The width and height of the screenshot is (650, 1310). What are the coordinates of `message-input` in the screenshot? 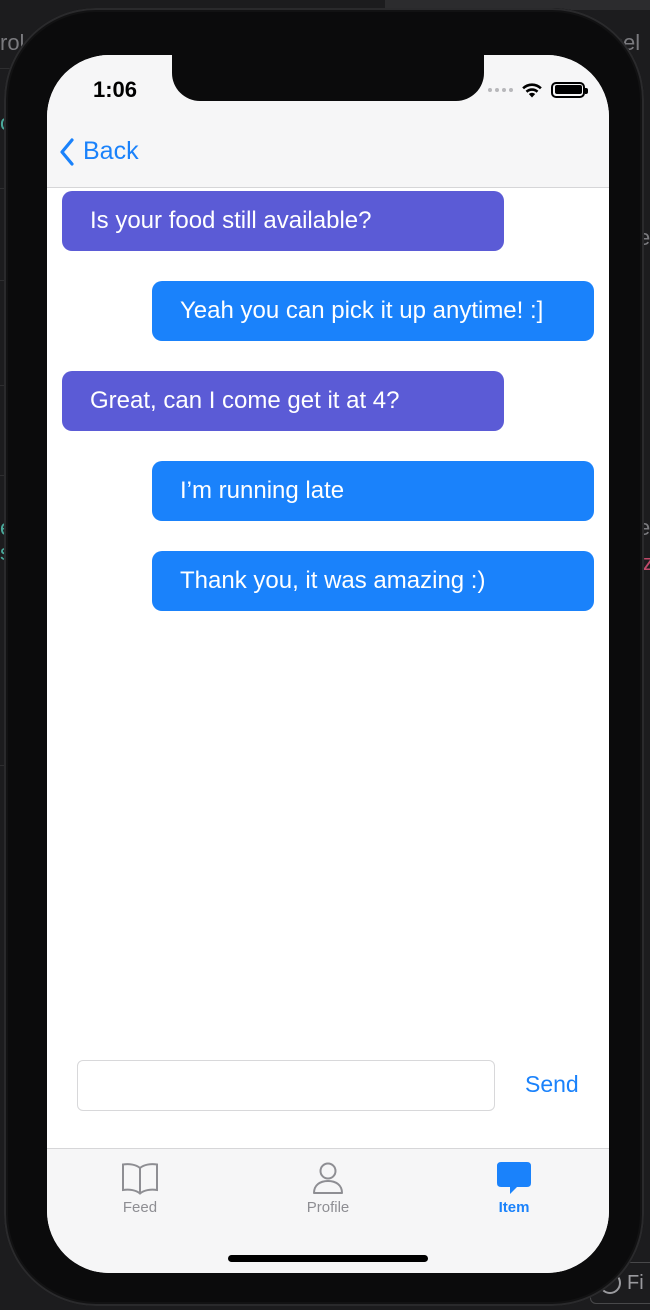 It's located at (286, 1085).